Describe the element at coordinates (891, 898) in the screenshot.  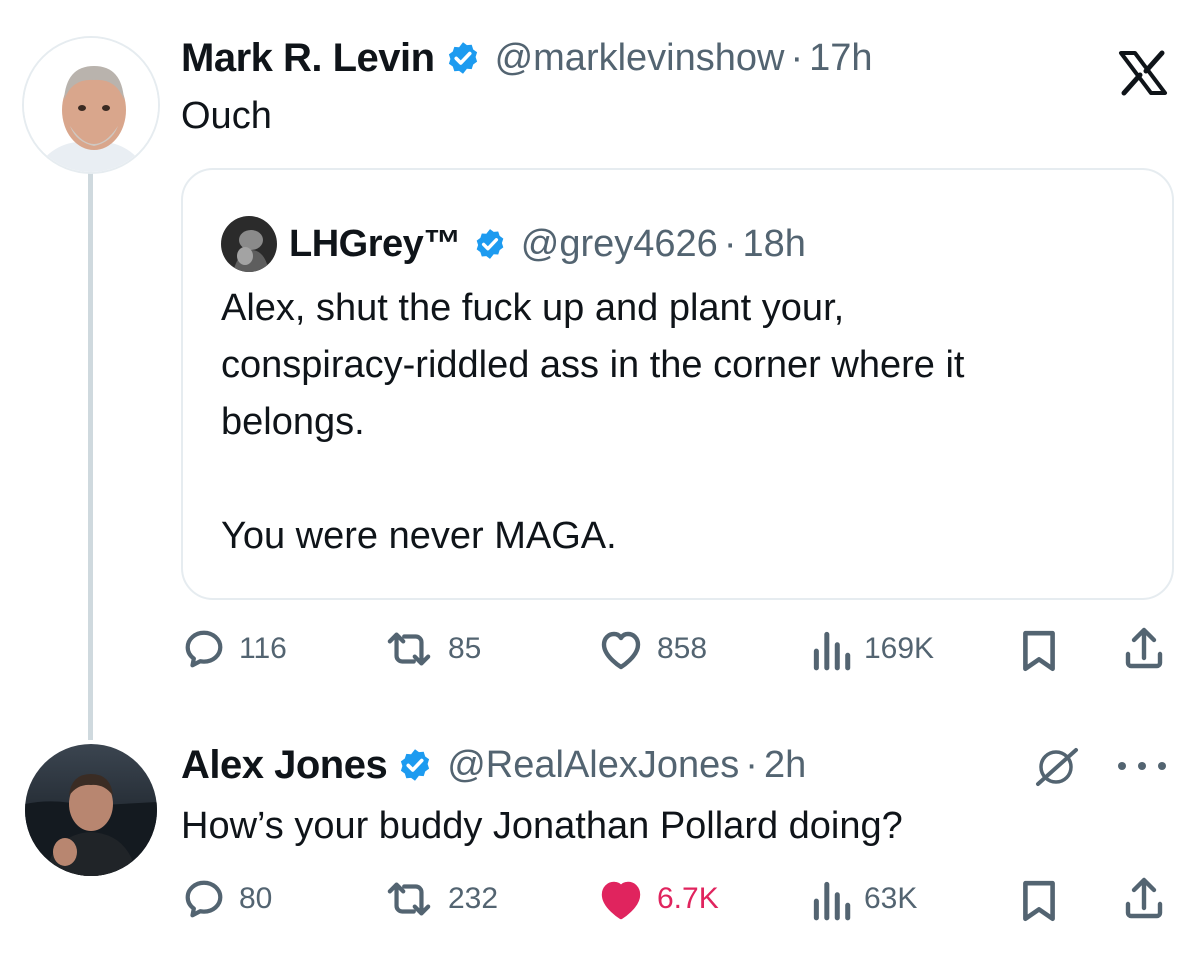
I see `views-count: 63K` at that location.